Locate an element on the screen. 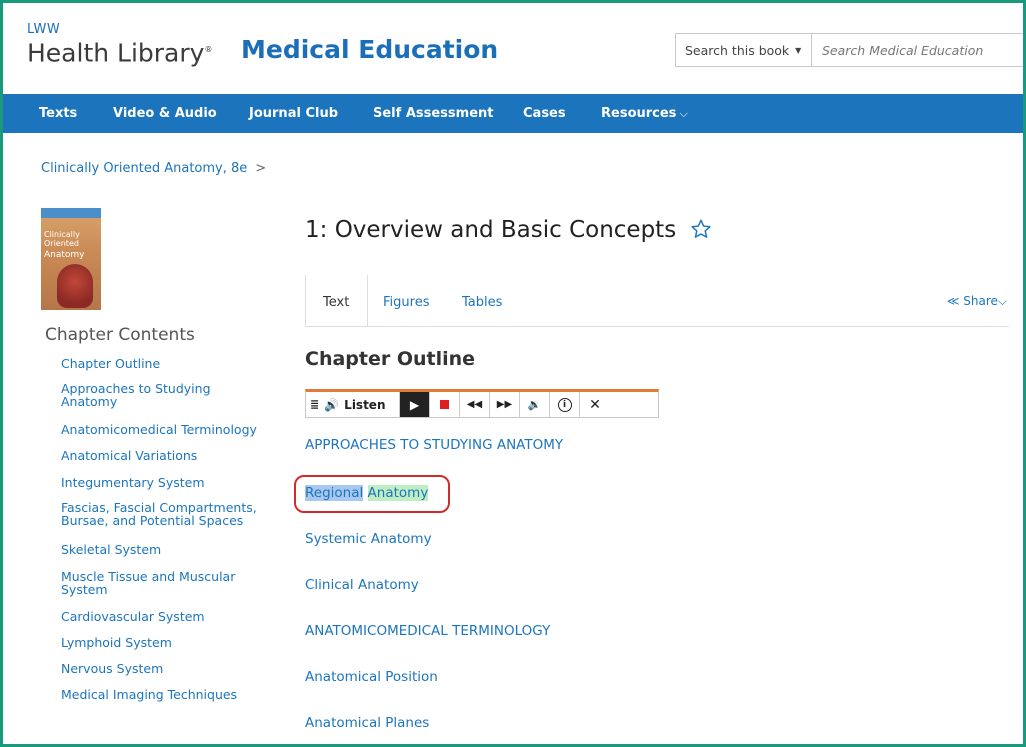  close-icon: ✕ is located at coordinates (595, 404).